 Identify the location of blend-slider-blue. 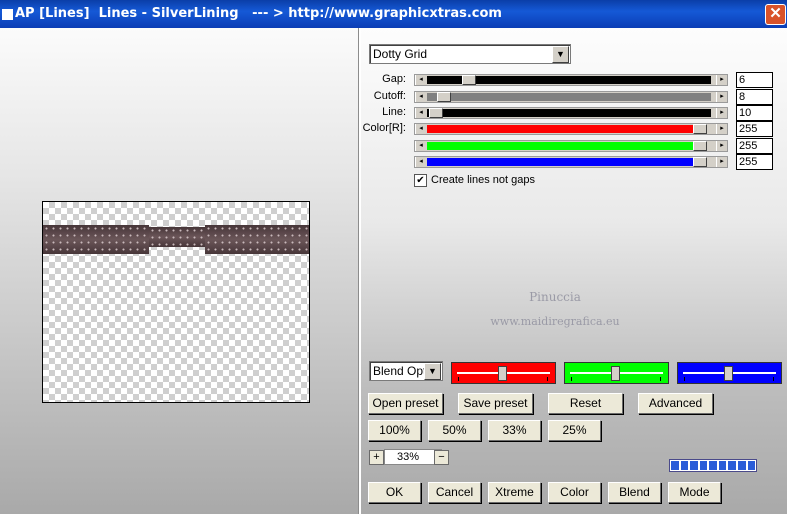
(729, 373).